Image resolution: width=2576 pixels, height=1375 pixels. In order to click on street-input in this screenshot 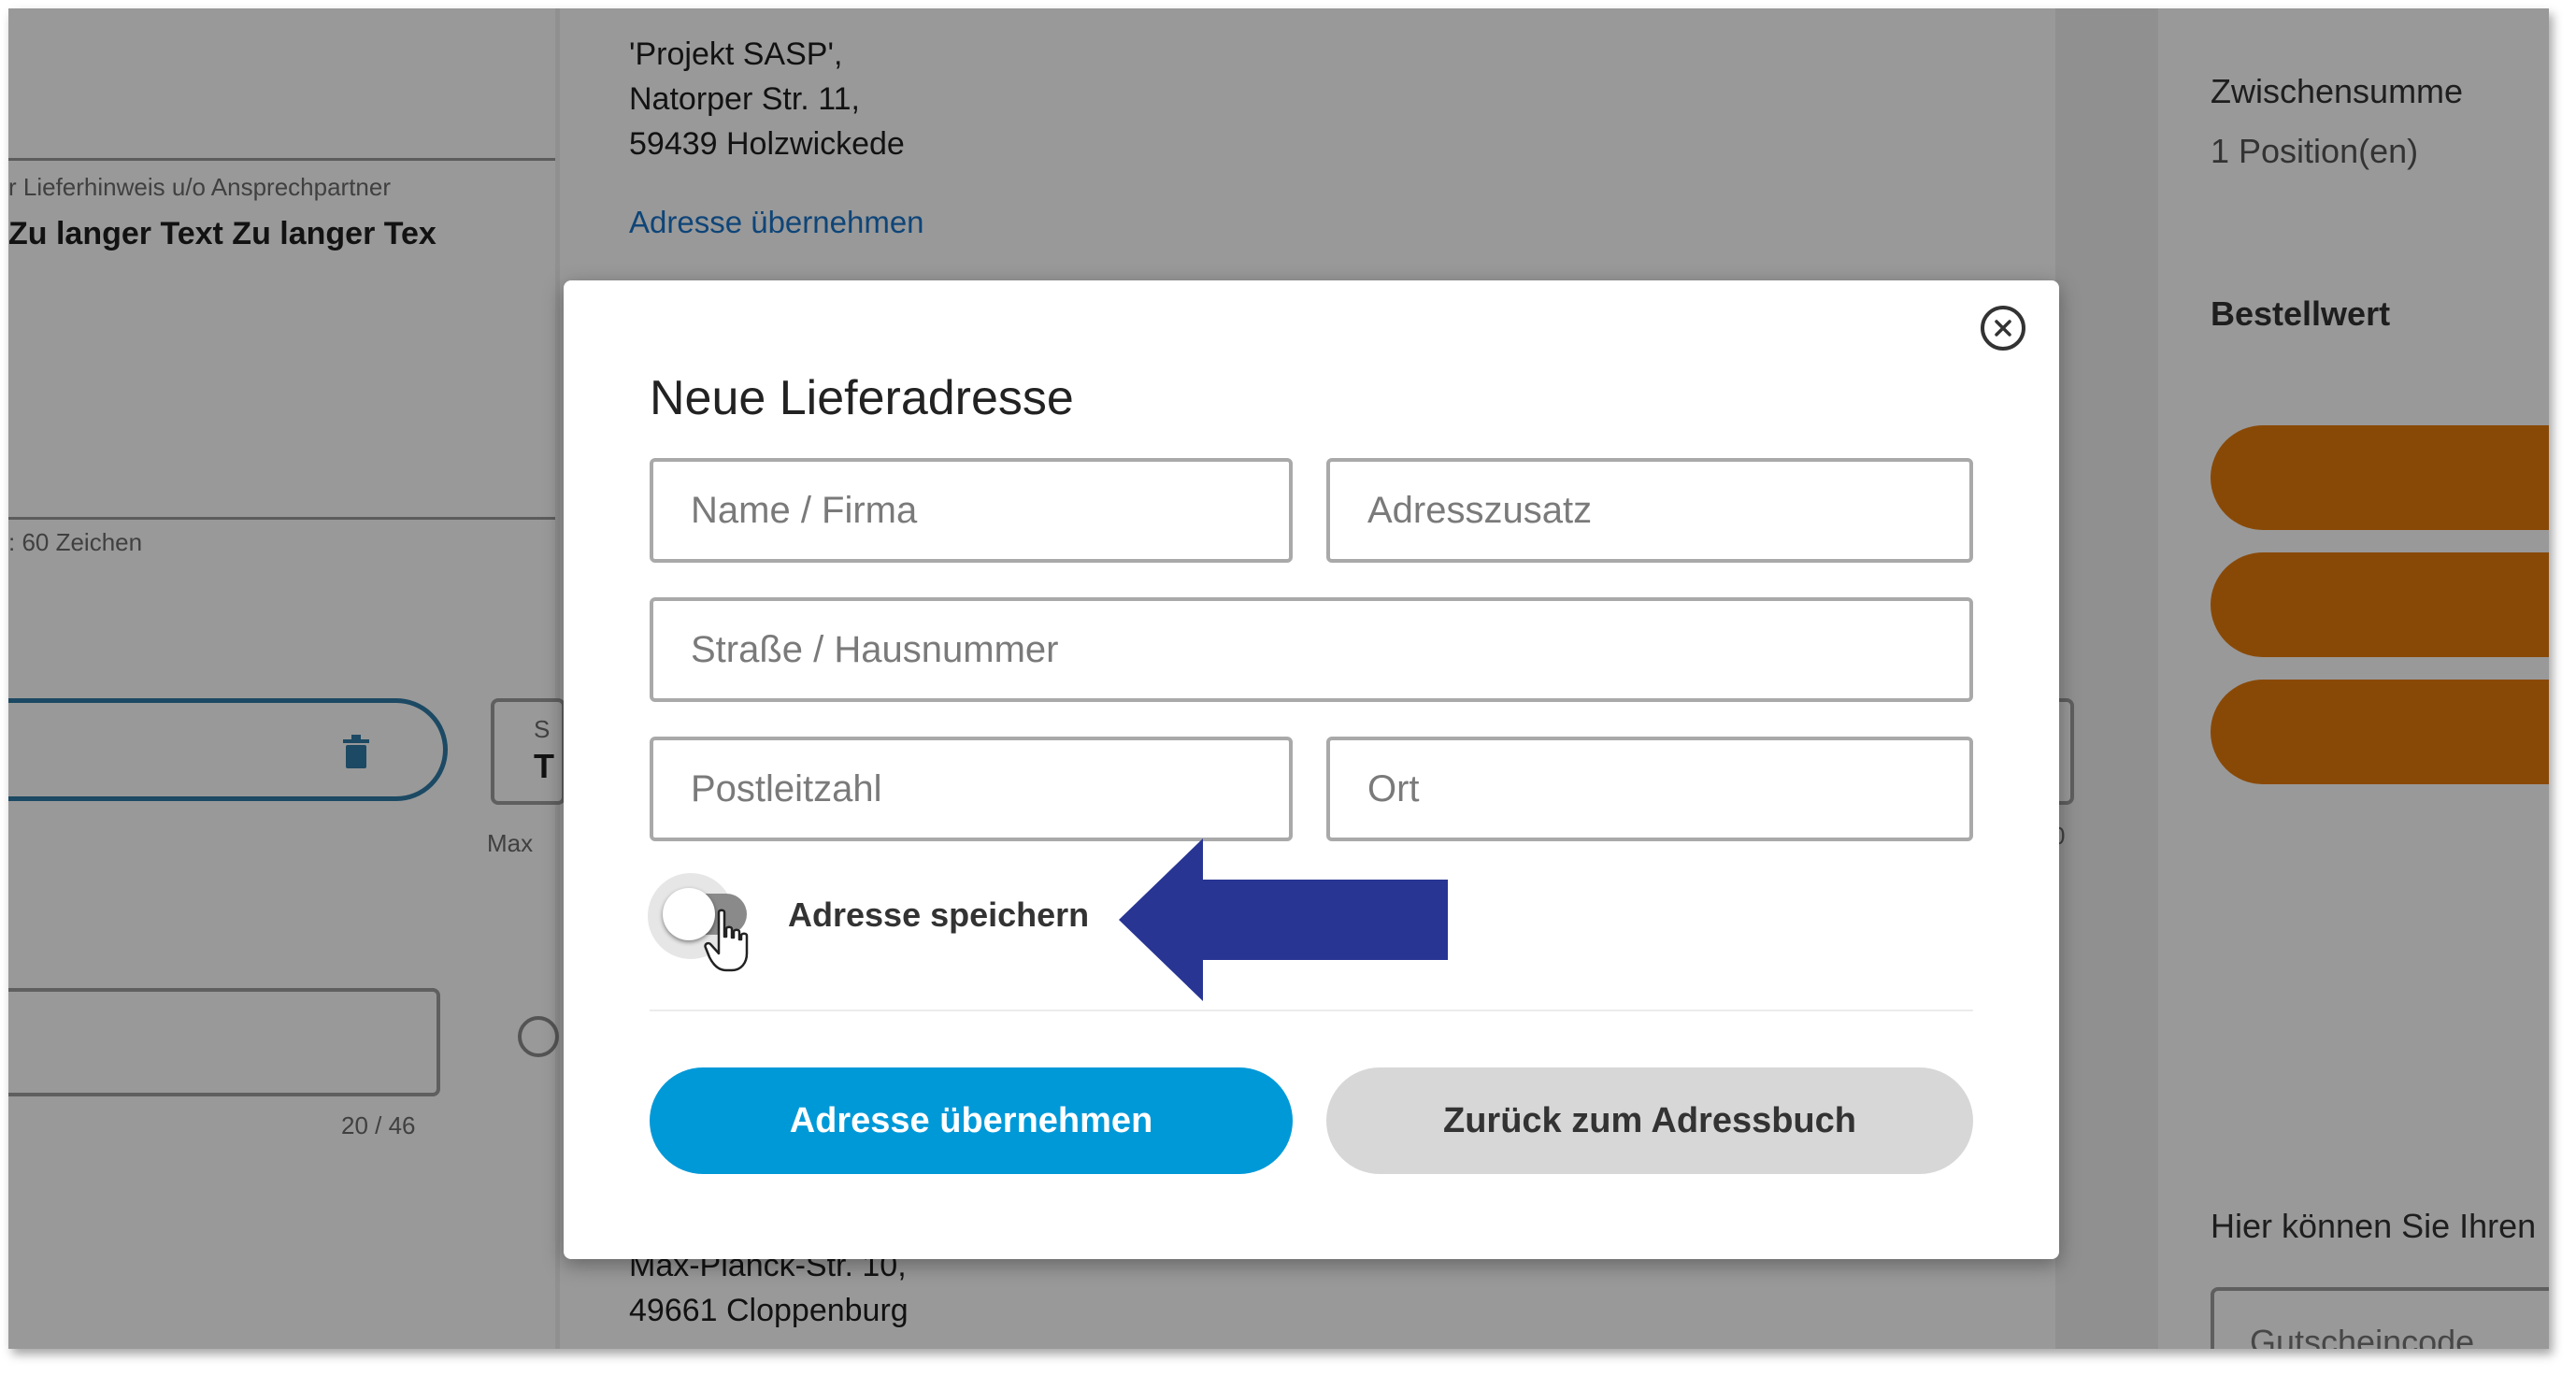, I will do `click(1311, 649)`.